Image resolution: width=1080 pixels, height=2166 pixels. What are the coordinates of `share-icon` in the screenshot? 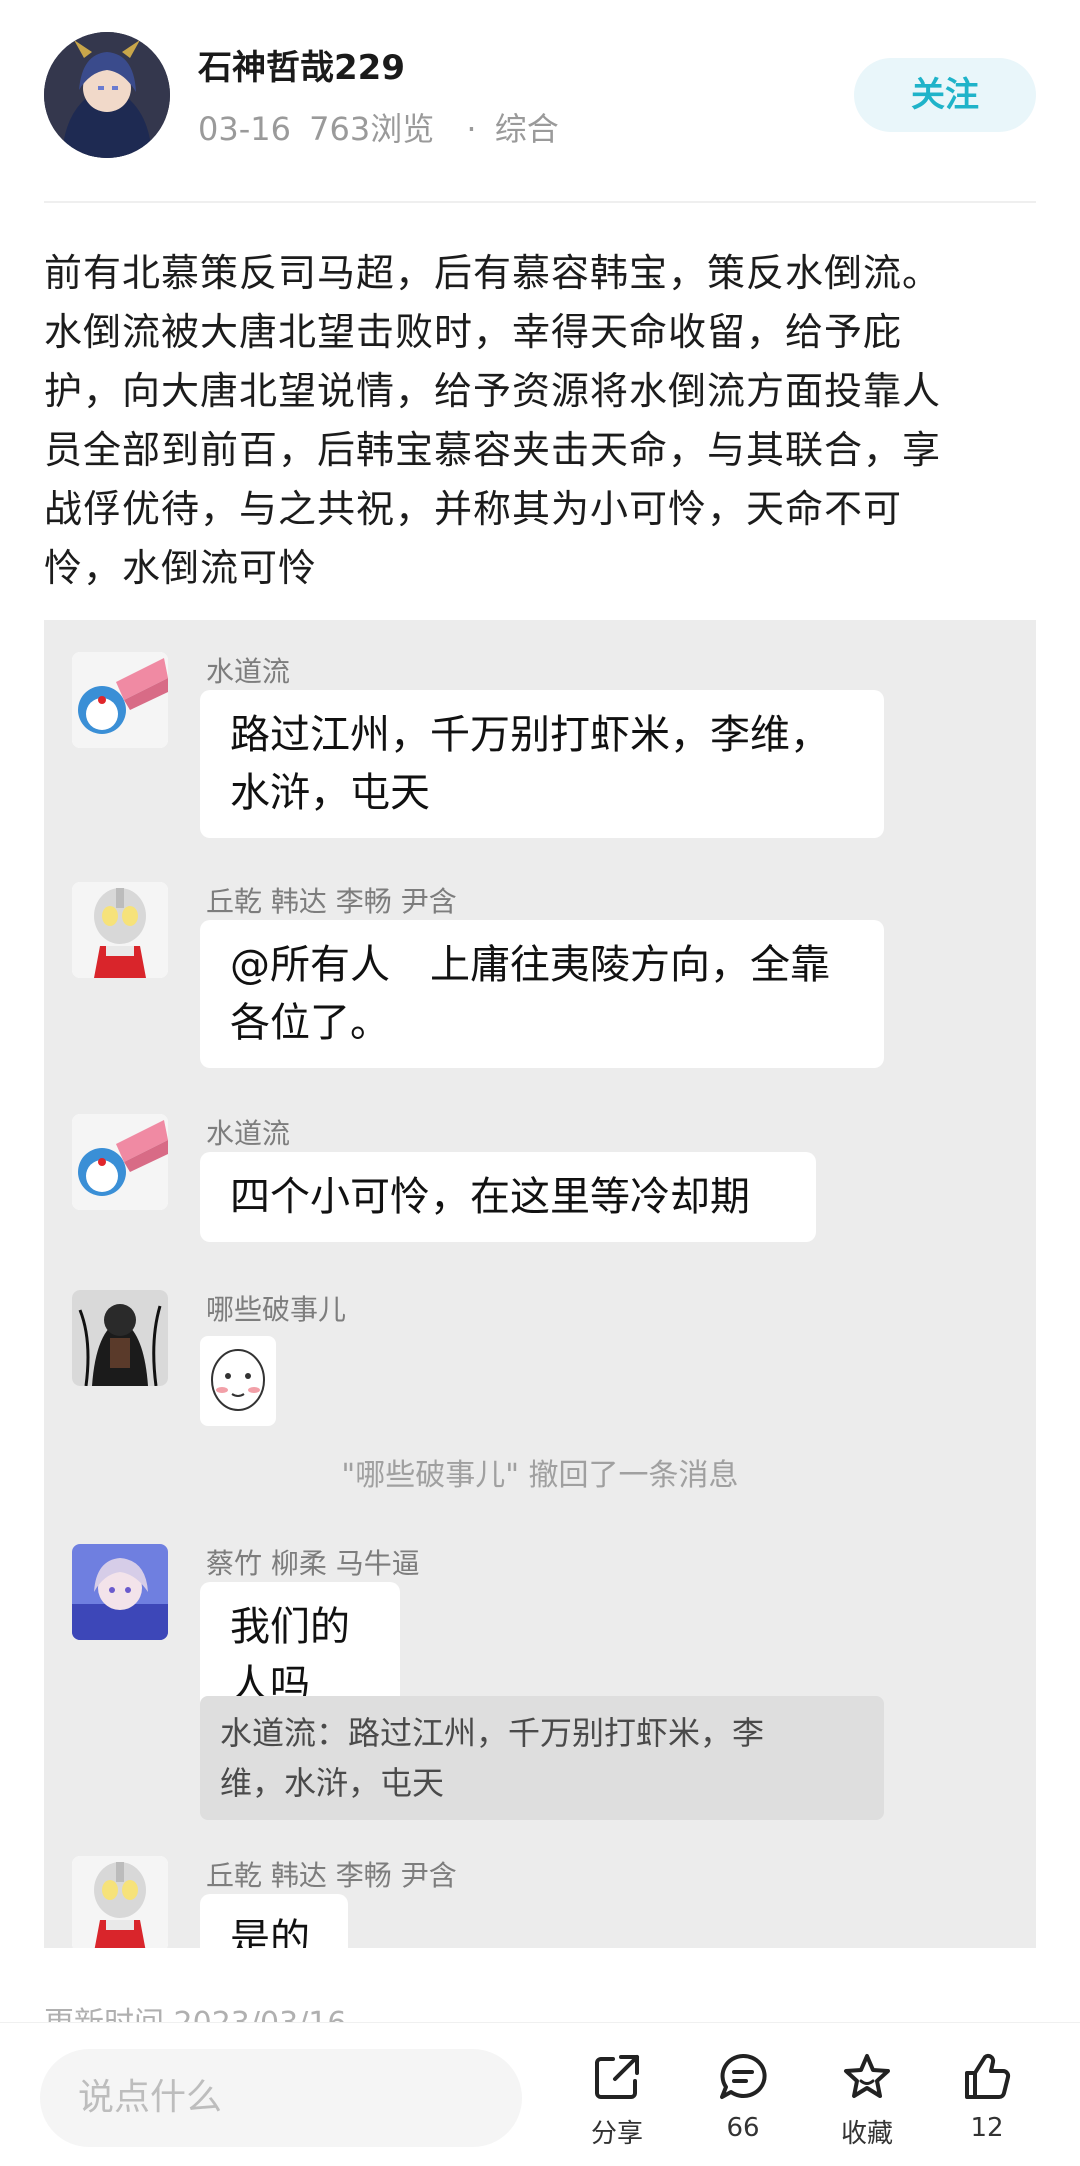 It's located at (617, 2077).